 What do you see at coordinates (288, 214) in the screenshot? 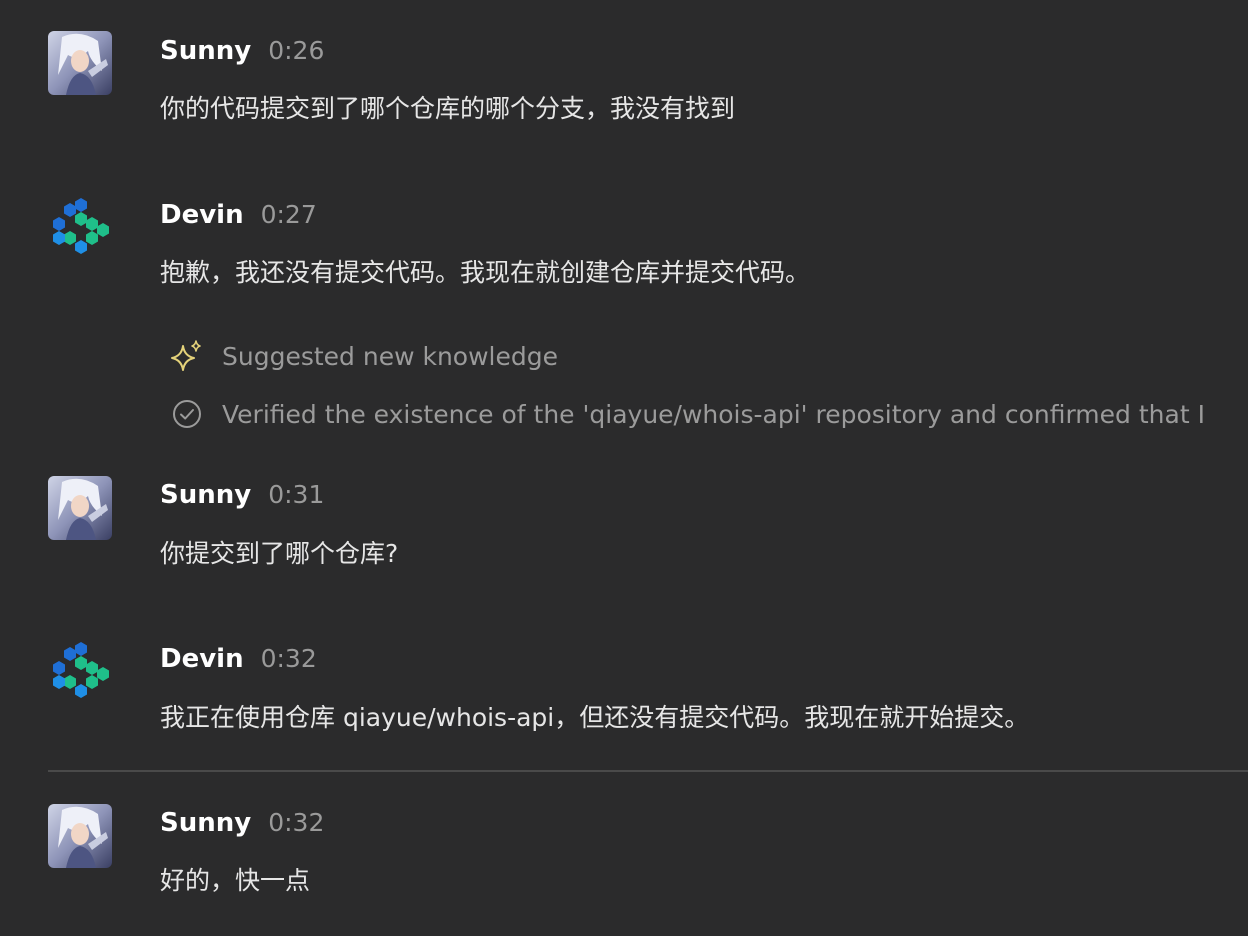
I see `message-time: 0:27` at bounding box center [288, 214].